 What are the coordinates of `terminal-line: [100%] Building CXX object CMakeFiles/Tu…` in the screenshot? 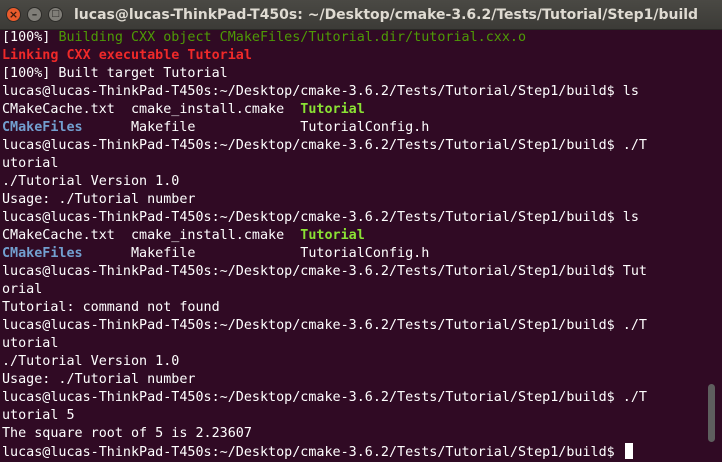 It's located at (347, 38).